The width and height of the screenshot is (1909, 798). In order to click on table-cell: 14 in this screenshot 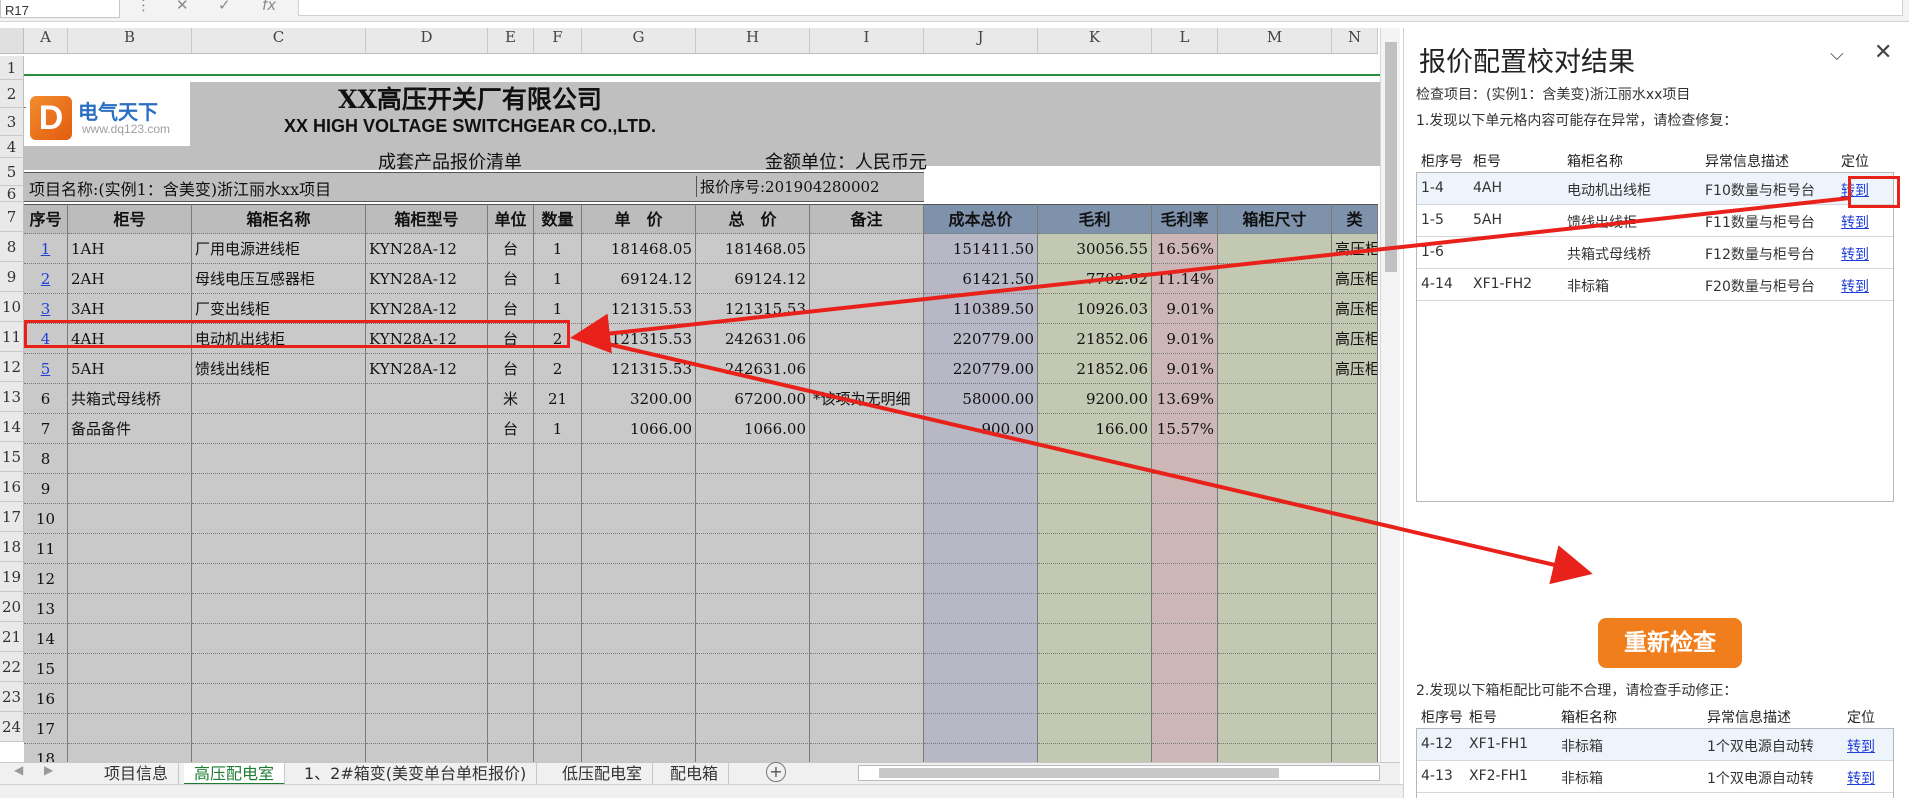, I will do `click(46, 639)`.